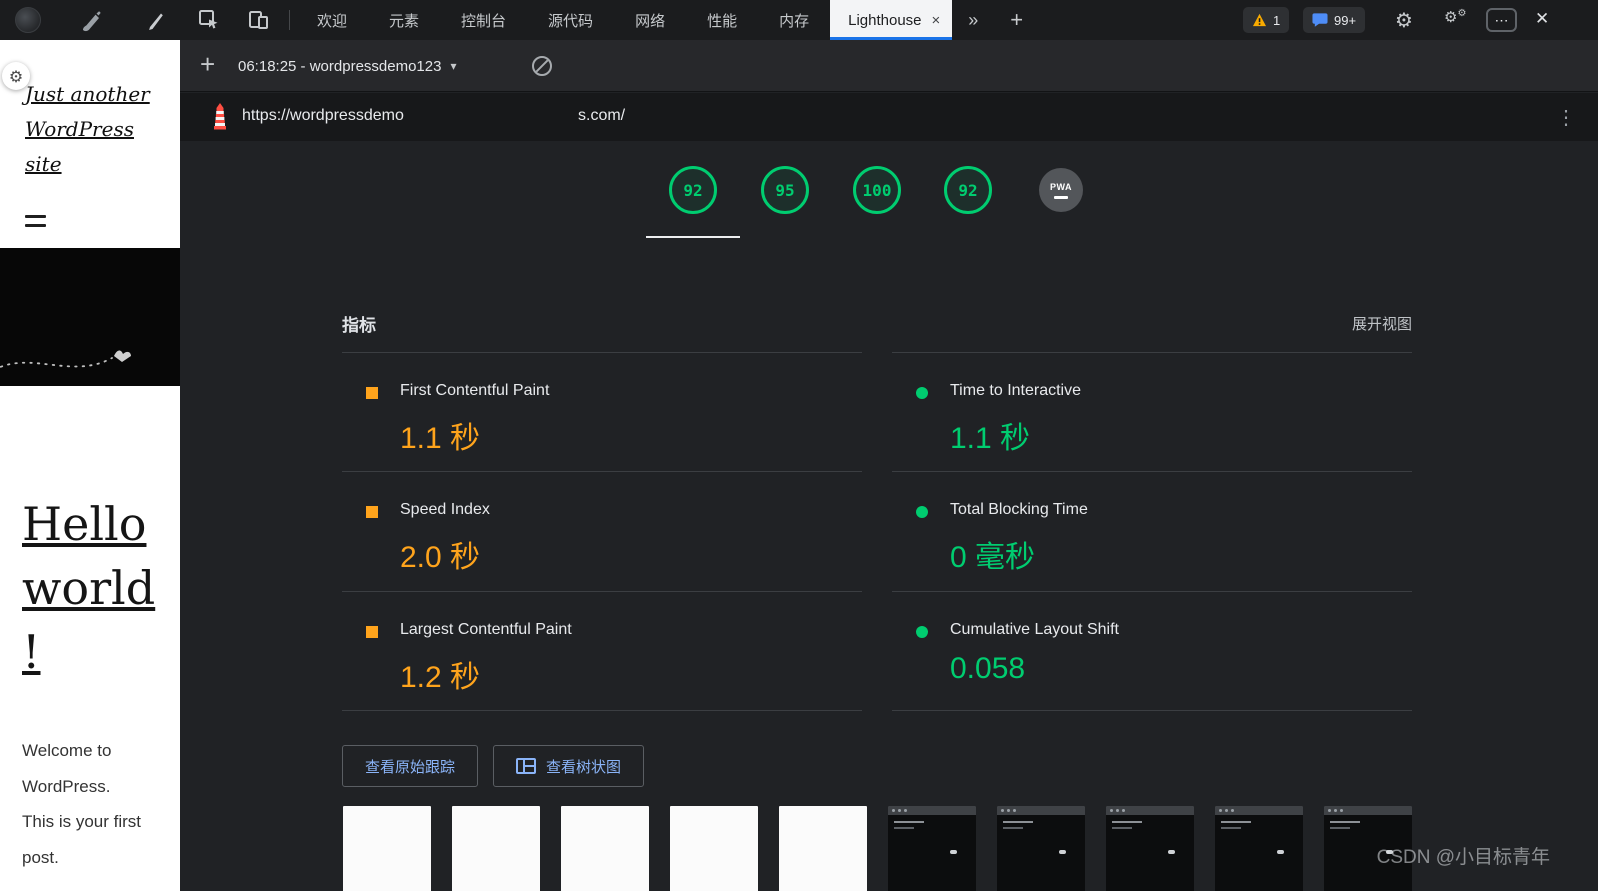  Describe the element at coordinates (1320, 20) in the screenshot. I see `message-bubble-icon` at that location.